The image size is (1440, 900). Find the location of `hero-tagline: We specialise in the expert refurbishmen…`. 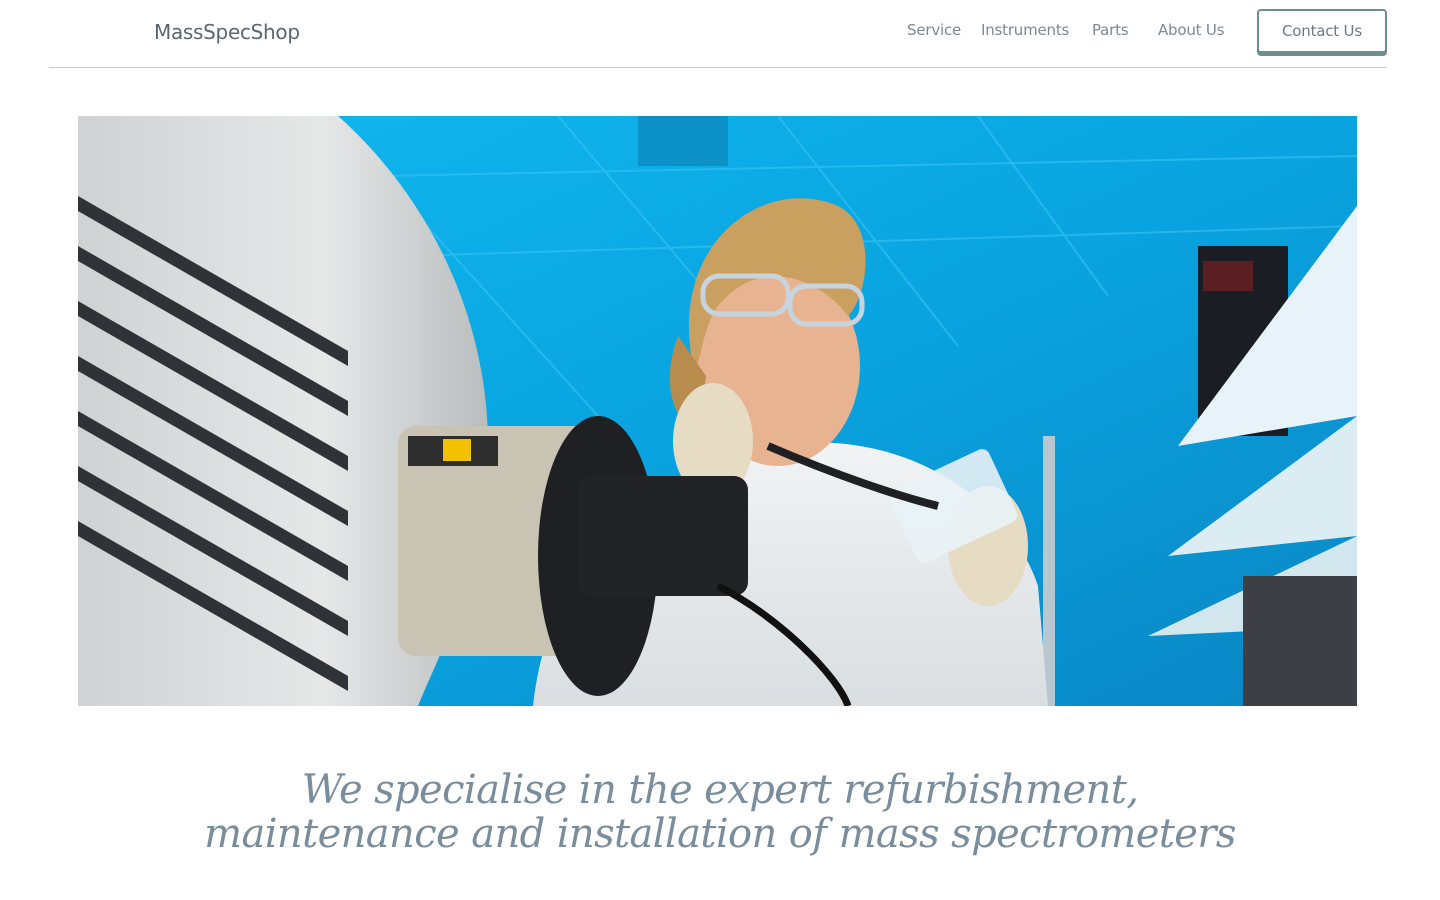

hero-tagline: We specialise in the expert refurbishmen… is located at coordinates (720, 812).